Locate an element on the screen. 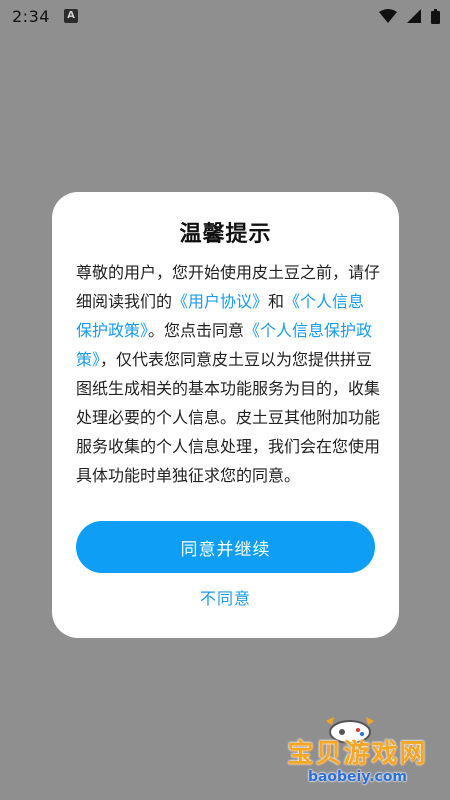  disagree-button: 不同意 is located at coordinates (225, 597).